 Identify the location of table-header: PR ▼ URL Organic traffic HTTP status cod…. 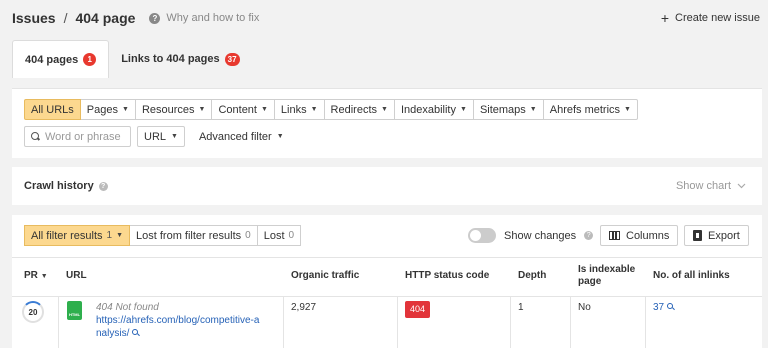
(387, 277).